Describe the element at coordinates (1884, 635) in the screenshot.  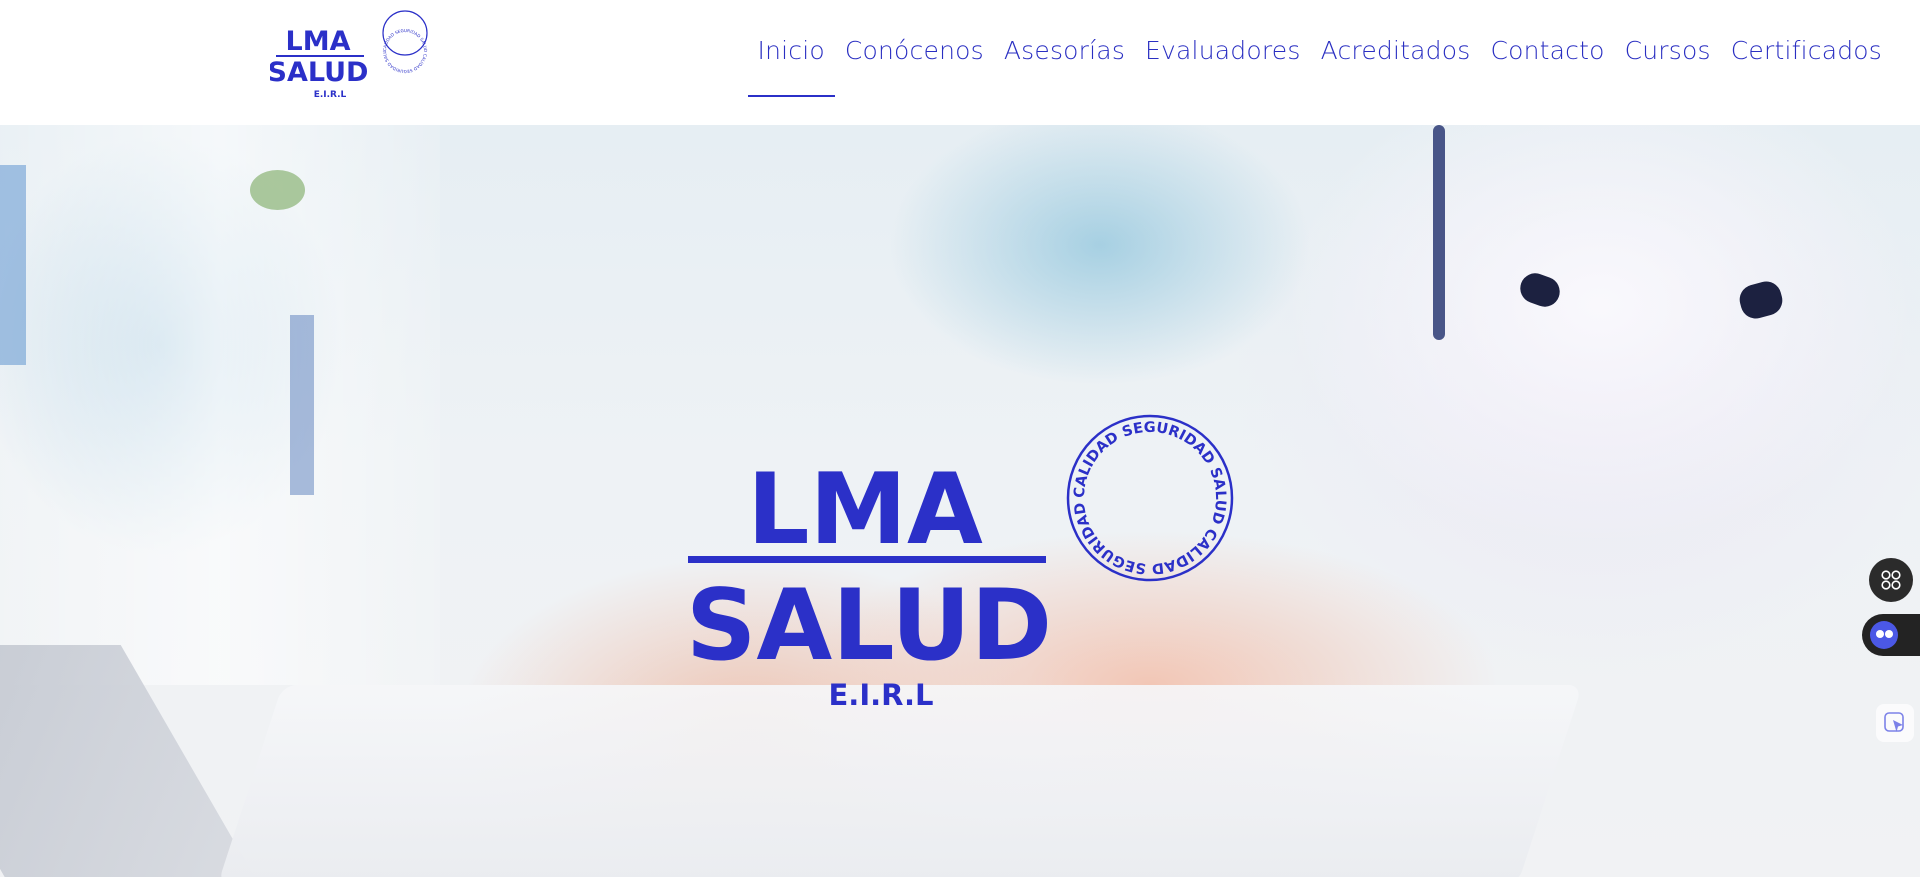
I see `chat-bot-face` at that location.